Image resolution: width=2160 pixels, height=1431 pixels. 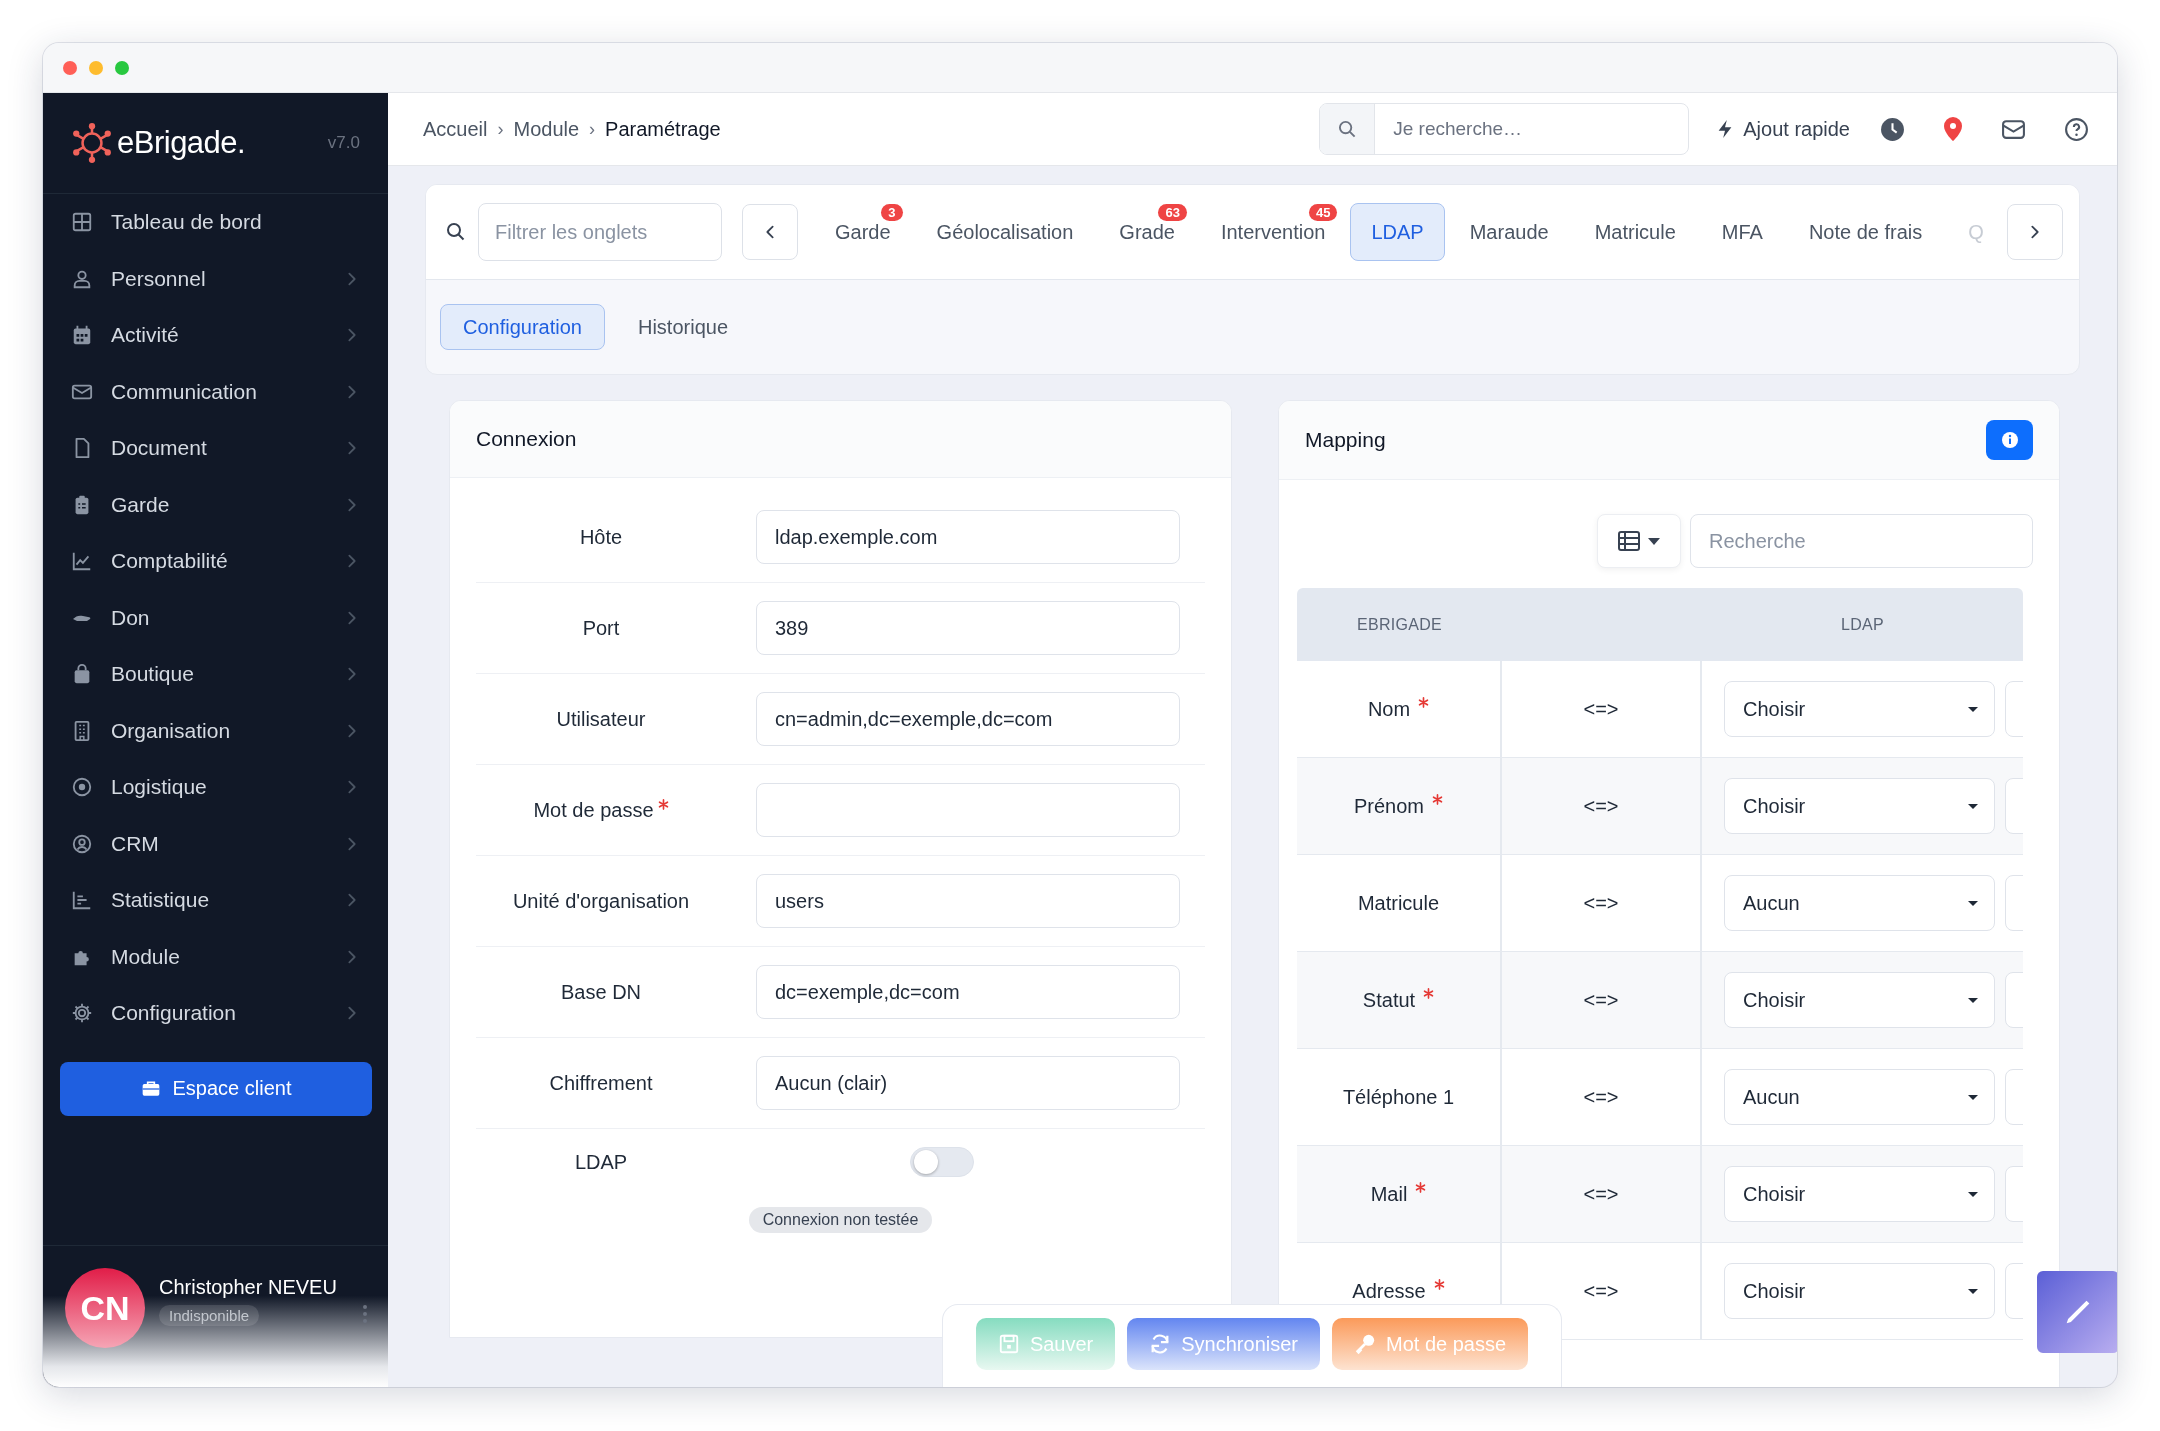 What do you see at coordinates (1345, 440) in the screenshot?
I see `card-title: Mapping` at bounding box center [1345, 440].